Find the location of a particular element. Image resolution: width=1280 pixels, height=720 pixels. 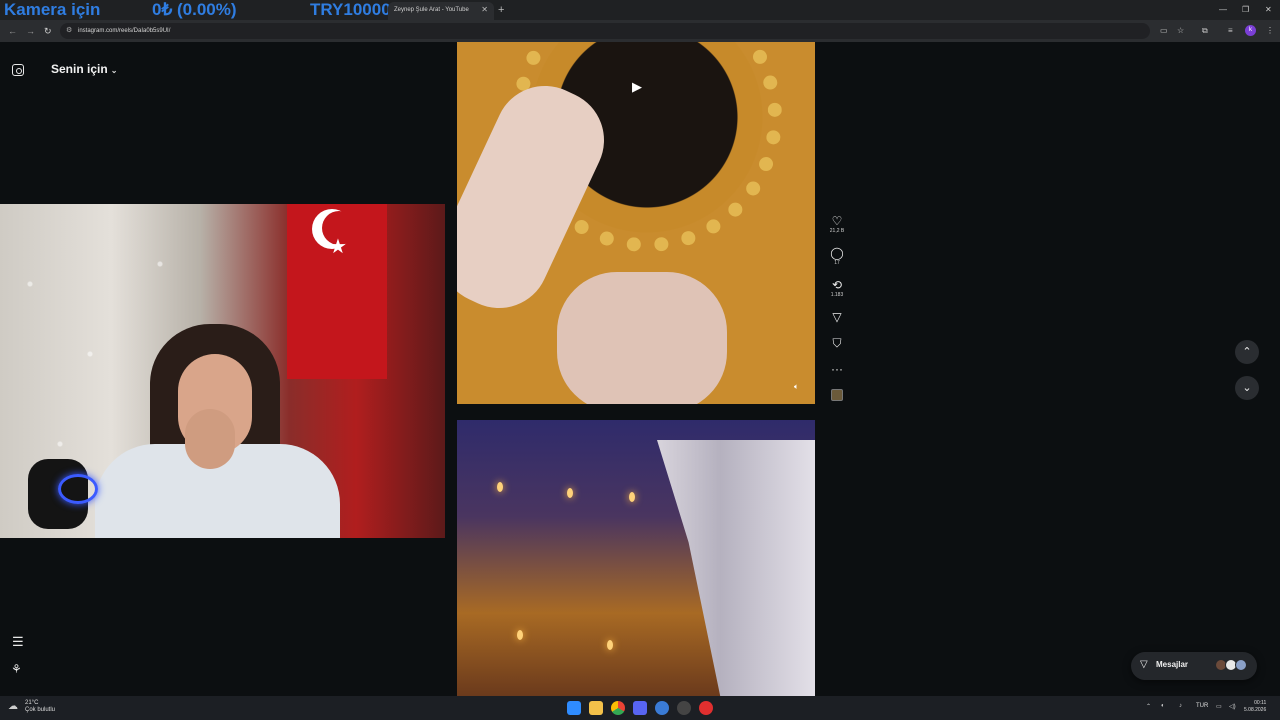

send-icon: ▽ is located at coordinates (837, 317).